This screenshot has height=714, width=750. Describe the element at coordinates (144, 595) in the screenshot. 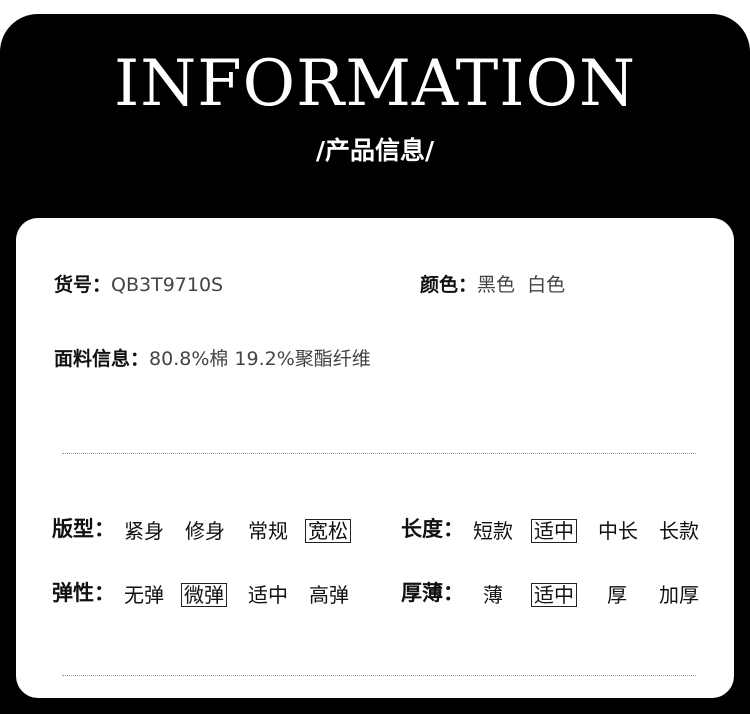

I see `elasticity-option: 无弹` at that location.